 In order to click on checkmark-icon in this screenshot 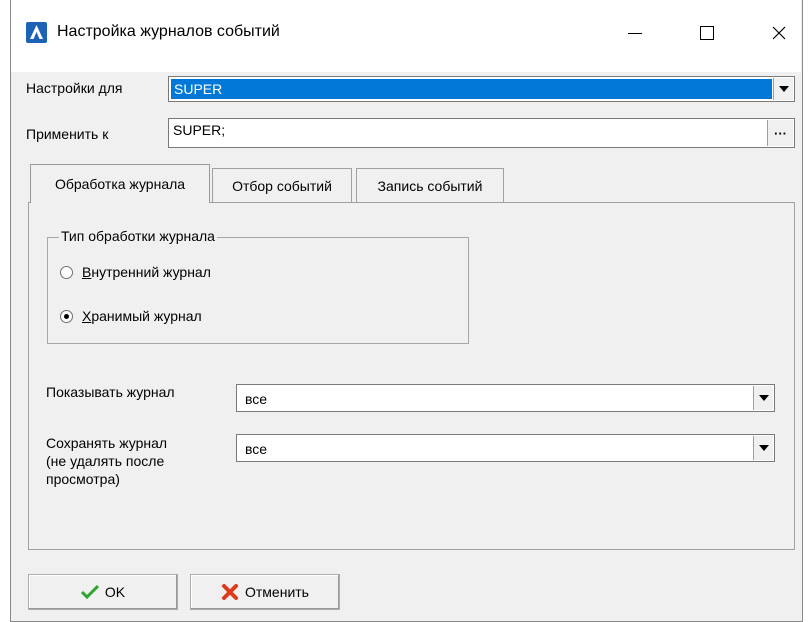, I will do `click(89, 592)`.